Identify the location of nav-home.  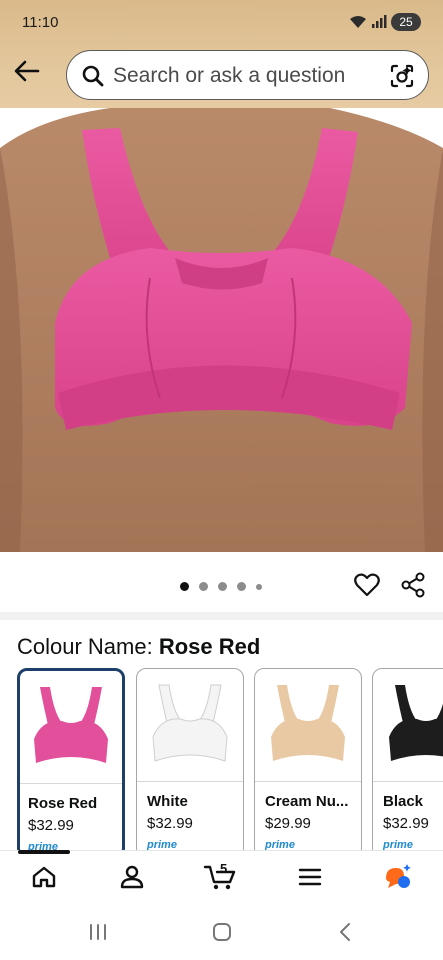
(44, 873).